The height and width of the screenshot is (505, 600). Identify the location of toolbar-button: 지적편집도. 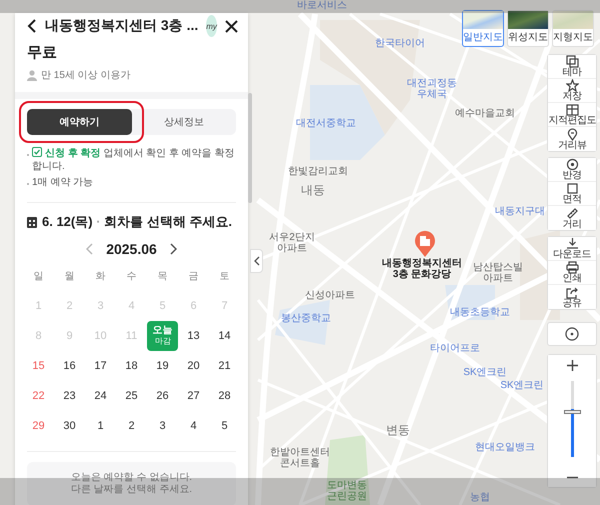
(572, 115).